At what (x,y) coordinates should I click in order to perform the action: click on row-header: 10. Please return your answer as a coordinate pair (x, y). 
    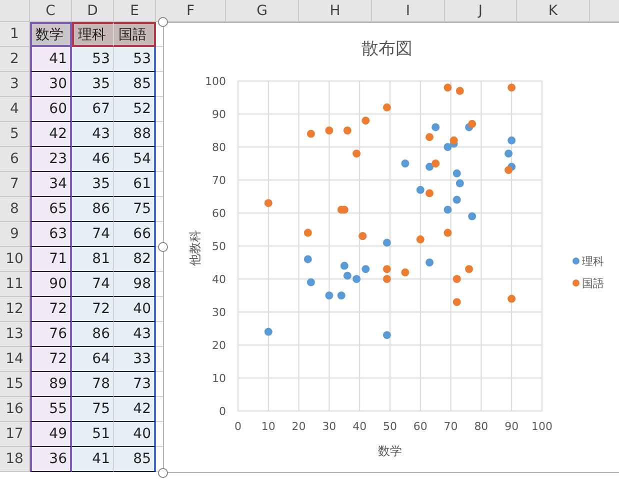
    Looking at the image, I should click on (15, 259).